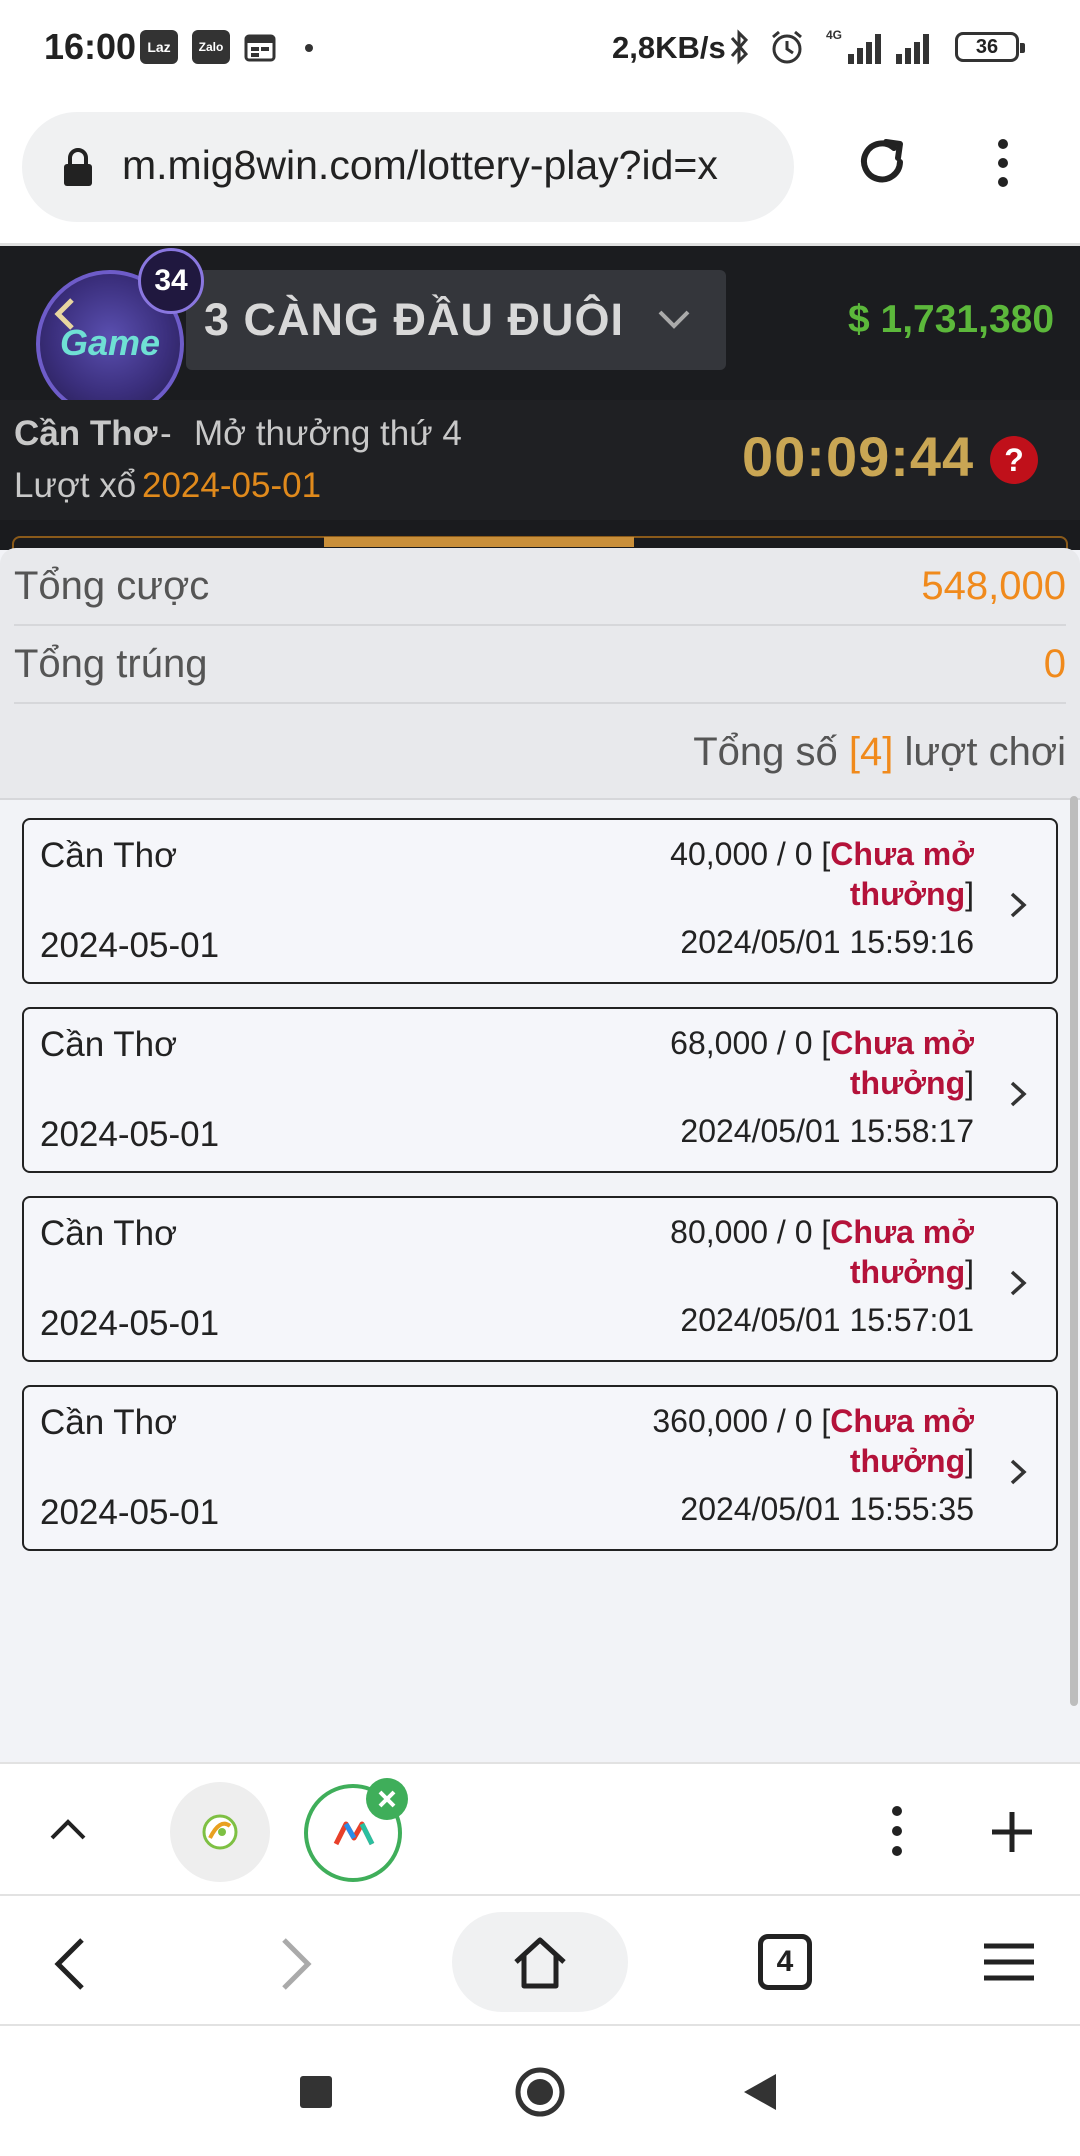 Image resolution: width=1080 pixels, height=2156 pixels. What do you see at coordinates (78, 167) in the screenshot?
I see `lock-icon` at bounding box center [78, 167].